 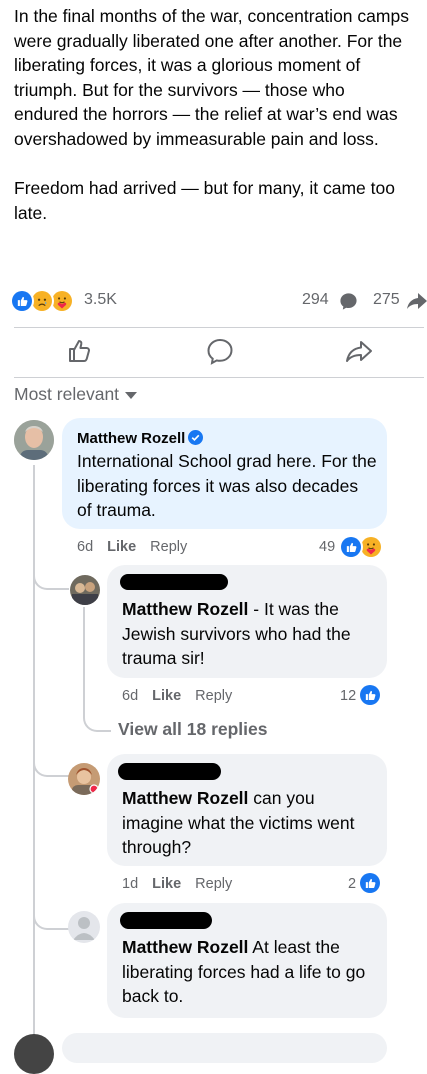 What do you see at coordinates (131, 395) in the screenshot?
I see `chevron-down-icon` at bounding box center [131, 395].